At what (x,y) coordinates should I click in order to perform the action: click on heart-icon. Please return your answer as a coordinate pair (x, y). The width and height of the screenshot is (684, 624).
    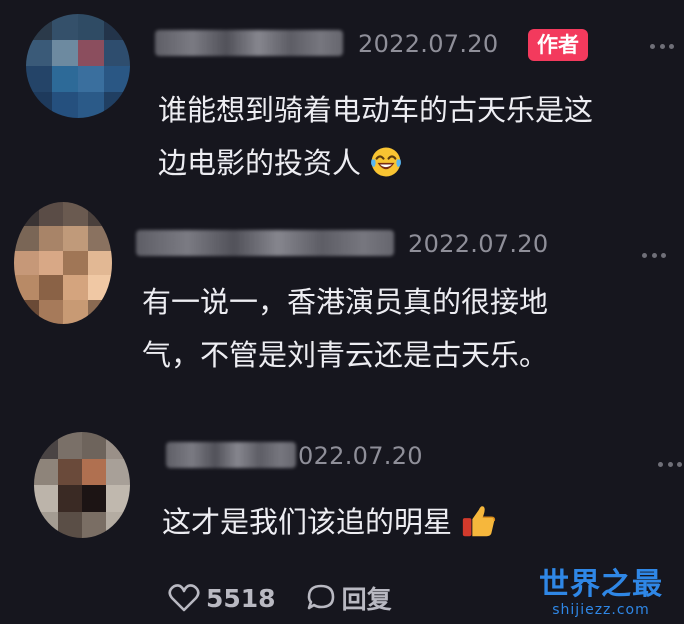
    Looking at the image, I should click on (184, 598).